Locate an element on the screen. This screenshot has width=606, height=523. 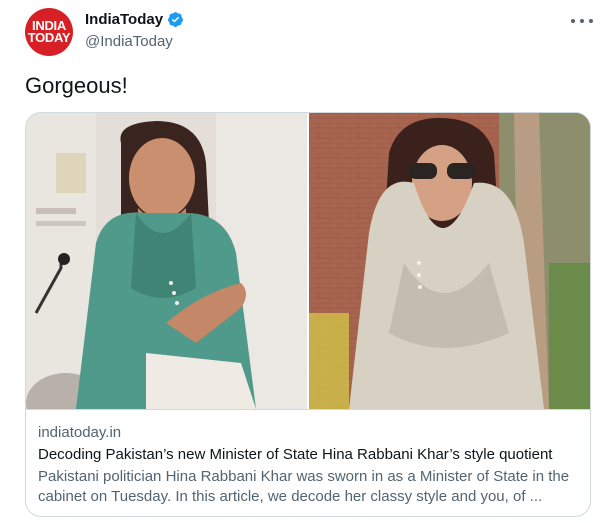
author-name-row: IndiaToday is located at coordinates (134, 19).